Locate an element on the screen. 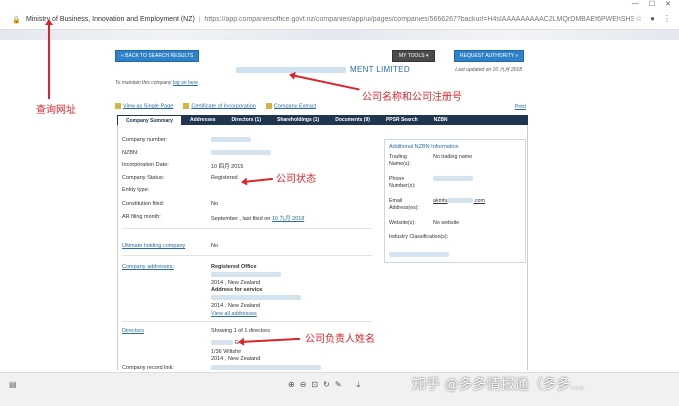 The width and height of the screenshot is (679, 406). address-for-service-heading: Address for service is located at coordinates (237, 290).